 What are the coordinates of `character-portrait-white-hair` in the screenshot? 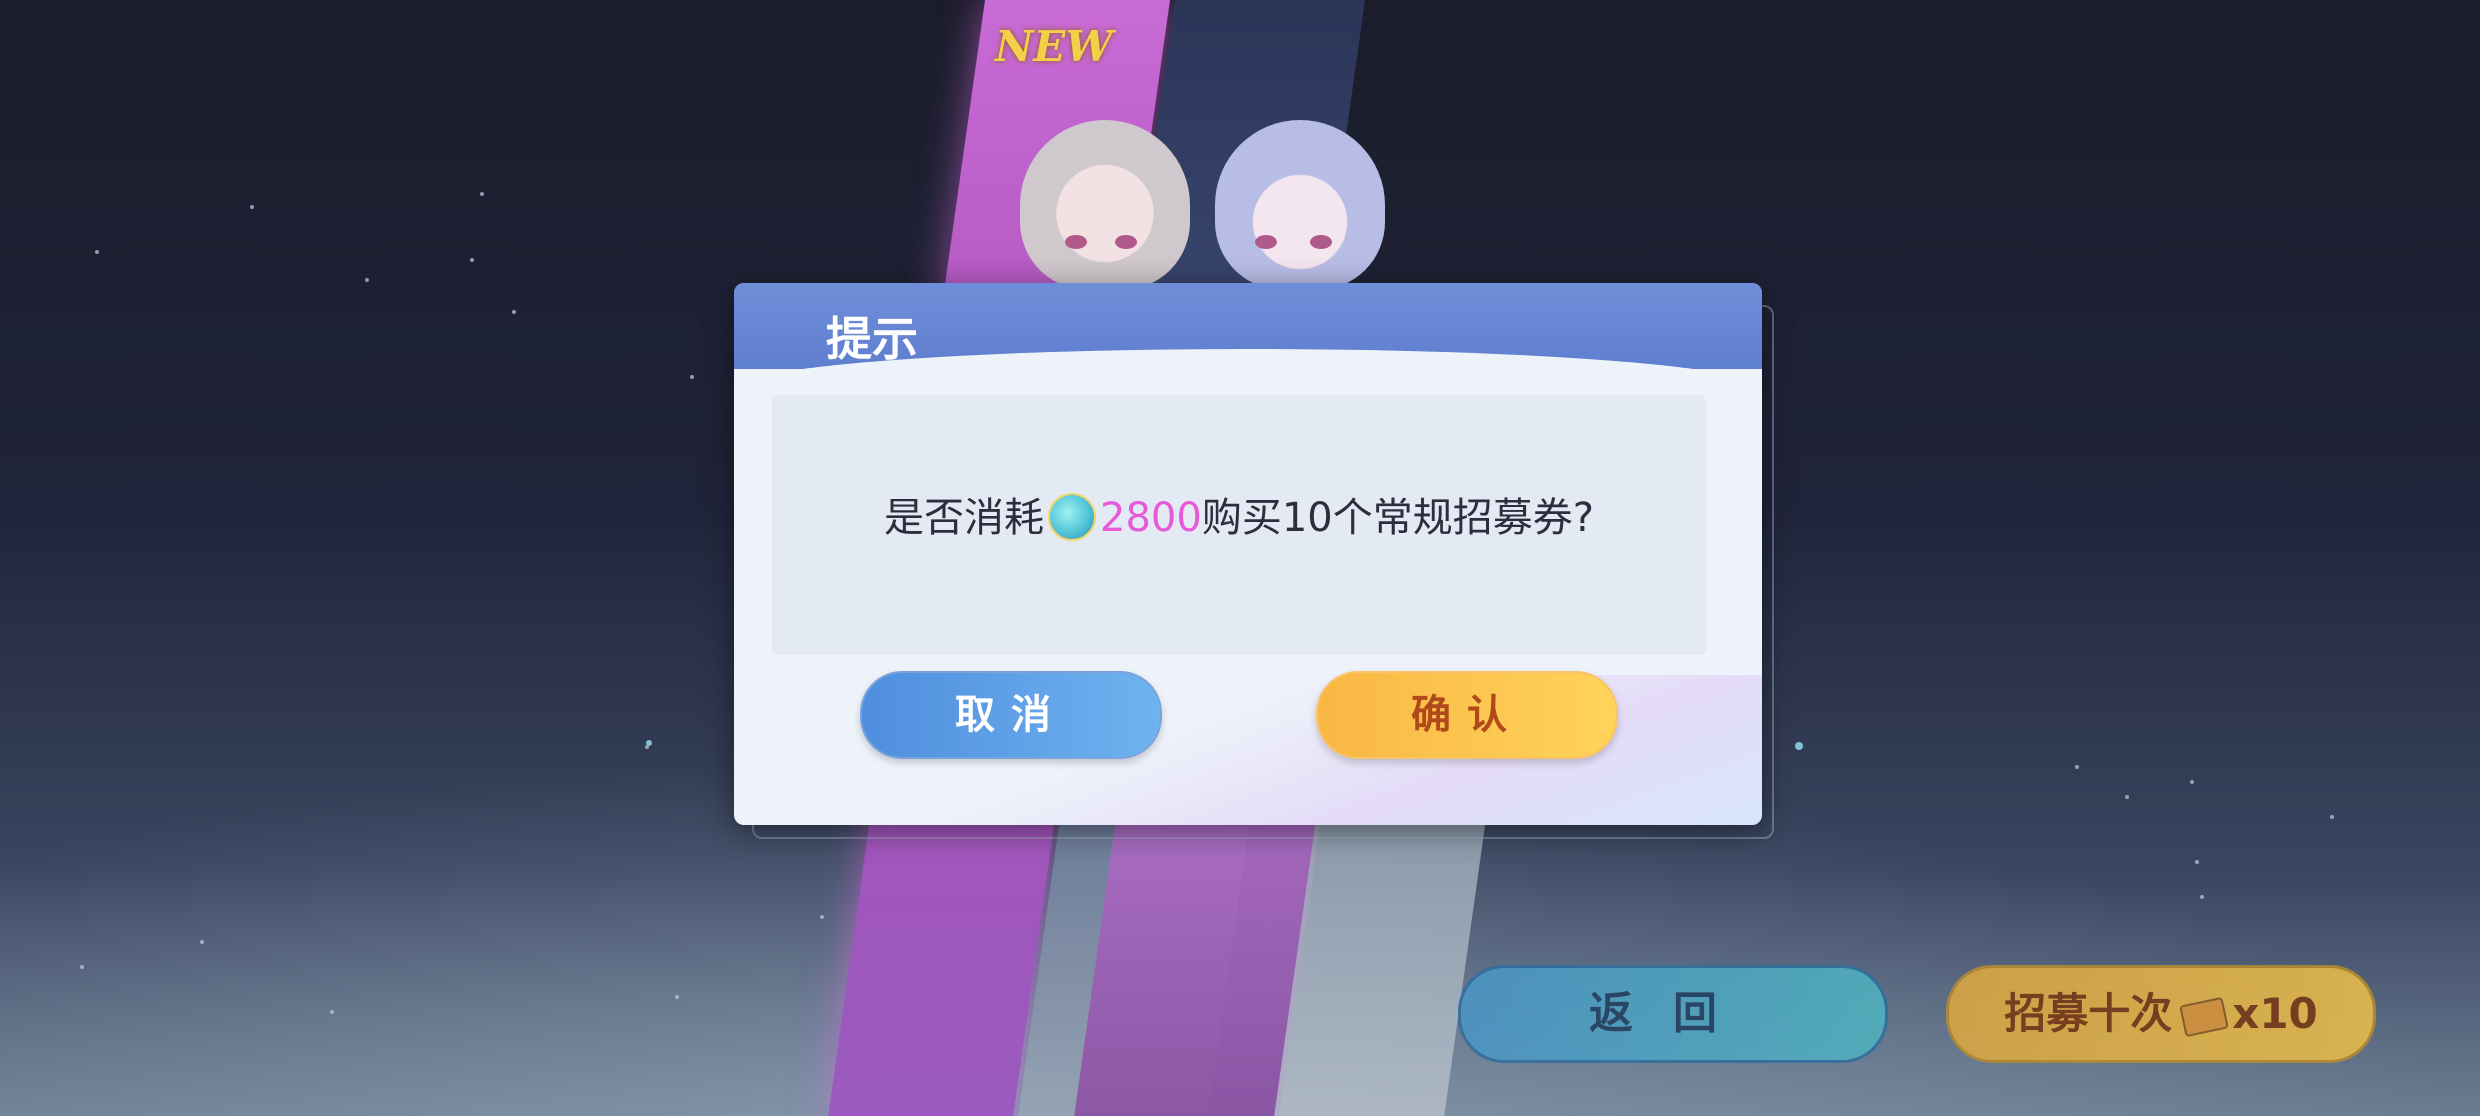 It's located at (1105, 205).